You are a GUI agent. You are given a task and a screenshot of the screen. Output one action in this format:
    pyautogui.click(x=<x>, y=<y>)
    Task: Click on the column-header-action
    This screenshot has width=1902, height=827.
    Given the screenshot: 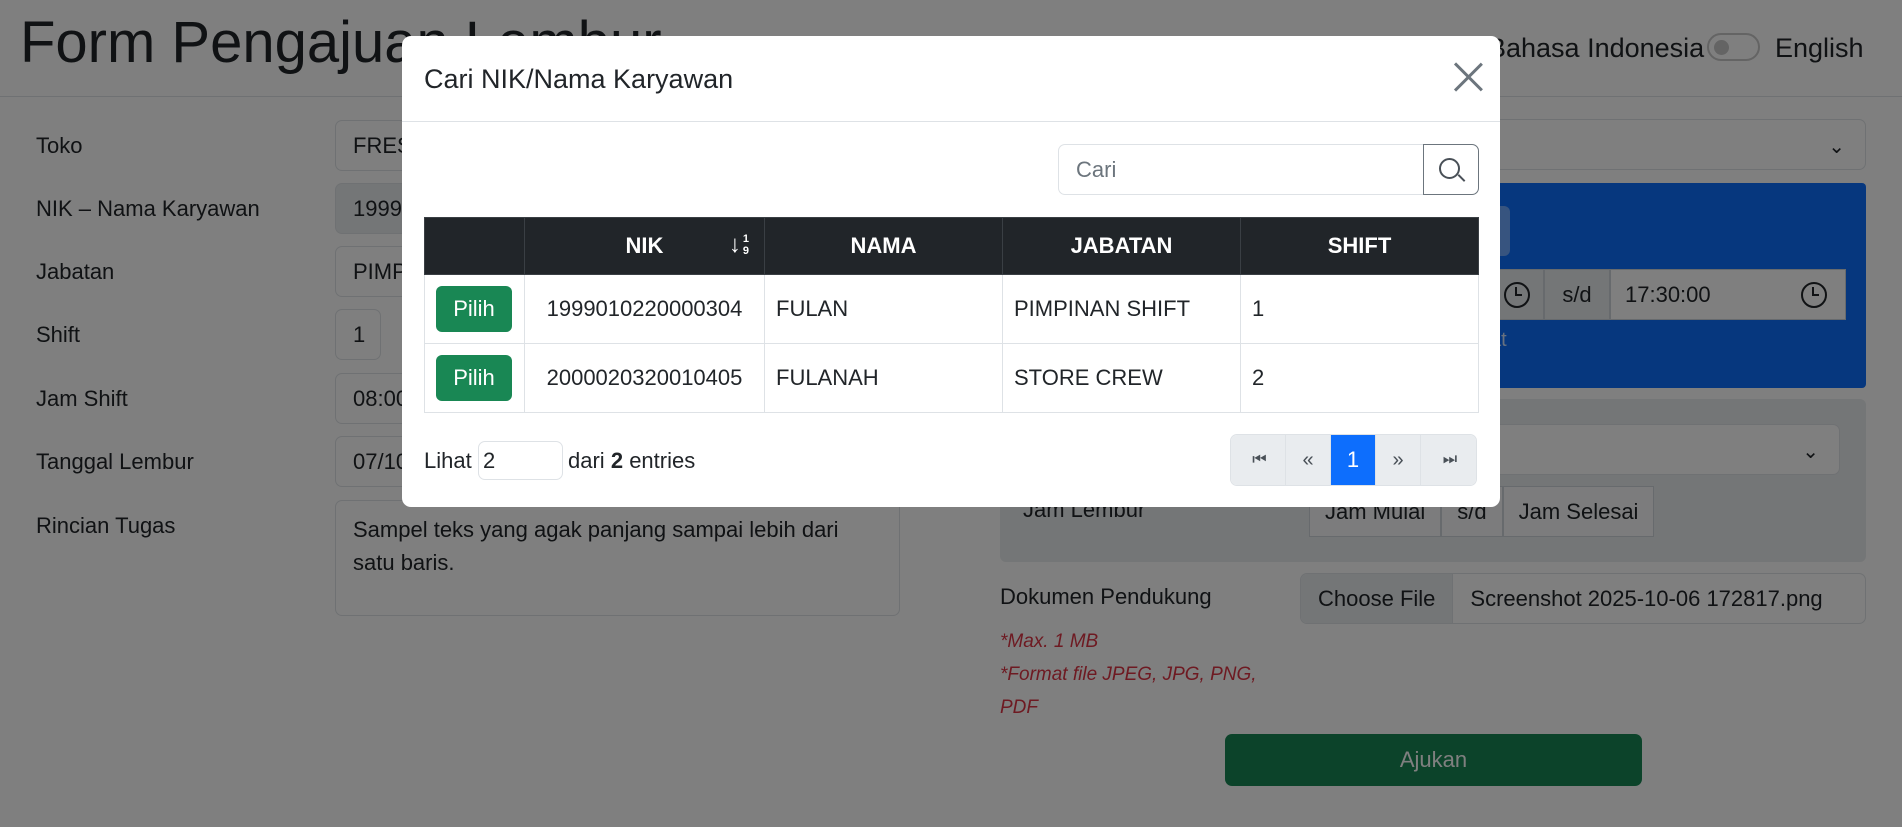 What is the action you would take?
    pyautogui.click(x=474, y=246)
    